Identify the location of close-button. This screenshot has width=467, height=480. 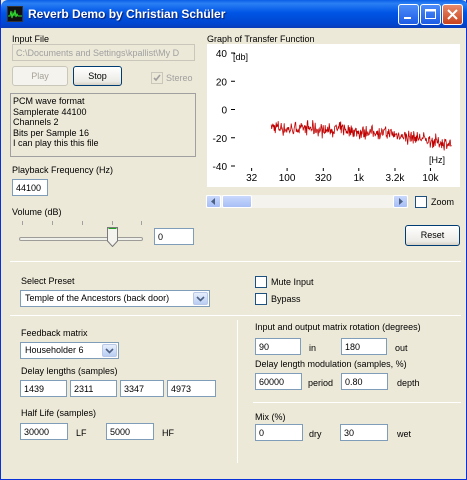
(452, 14).